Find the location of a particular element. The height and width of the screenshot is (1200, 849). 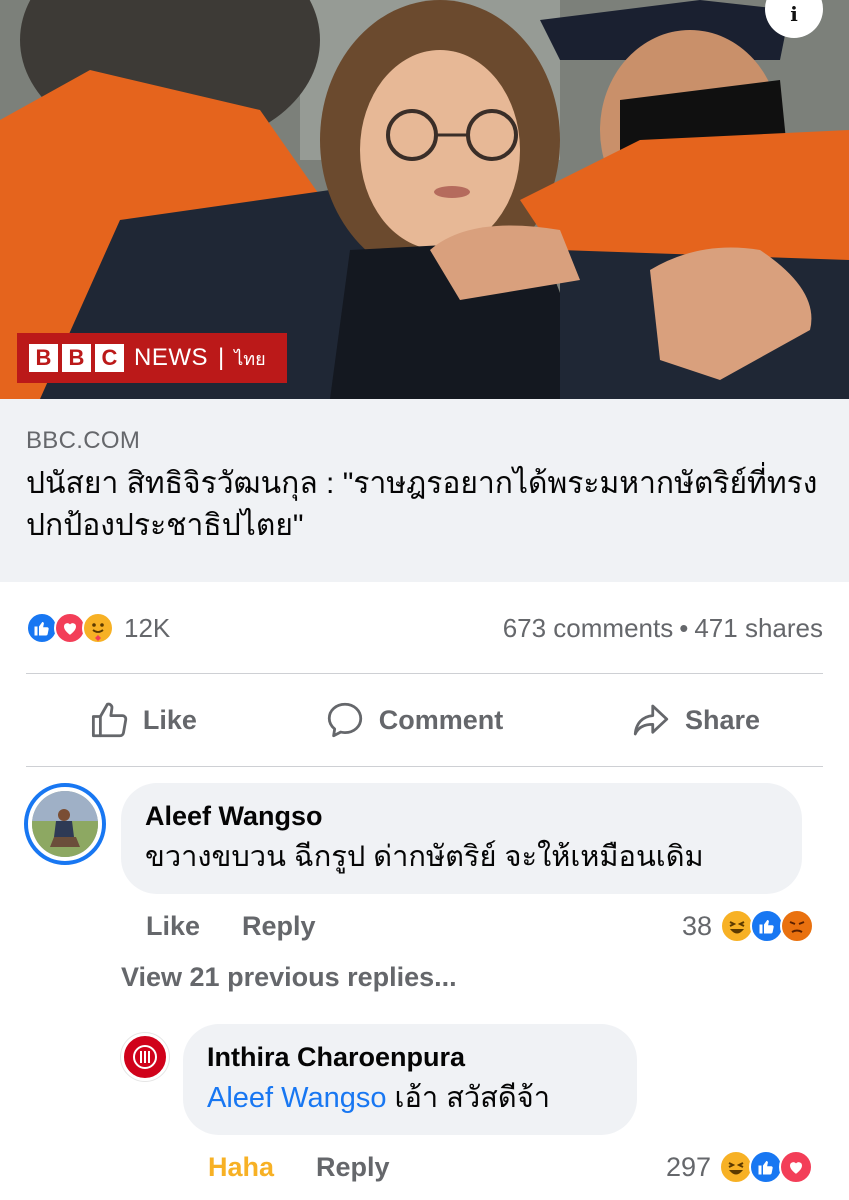

share-label: Share is located at coordinates (723, 719).